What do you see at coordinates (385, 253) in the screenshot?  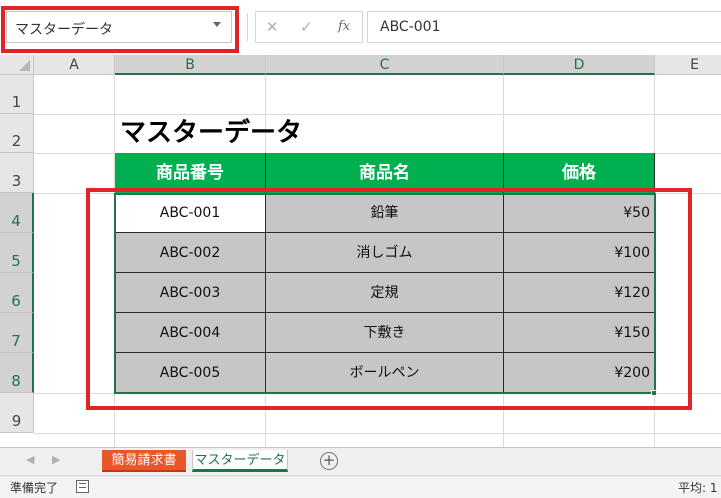 I see `cell-name: 消しゴム` at bounding box center [385, 253].